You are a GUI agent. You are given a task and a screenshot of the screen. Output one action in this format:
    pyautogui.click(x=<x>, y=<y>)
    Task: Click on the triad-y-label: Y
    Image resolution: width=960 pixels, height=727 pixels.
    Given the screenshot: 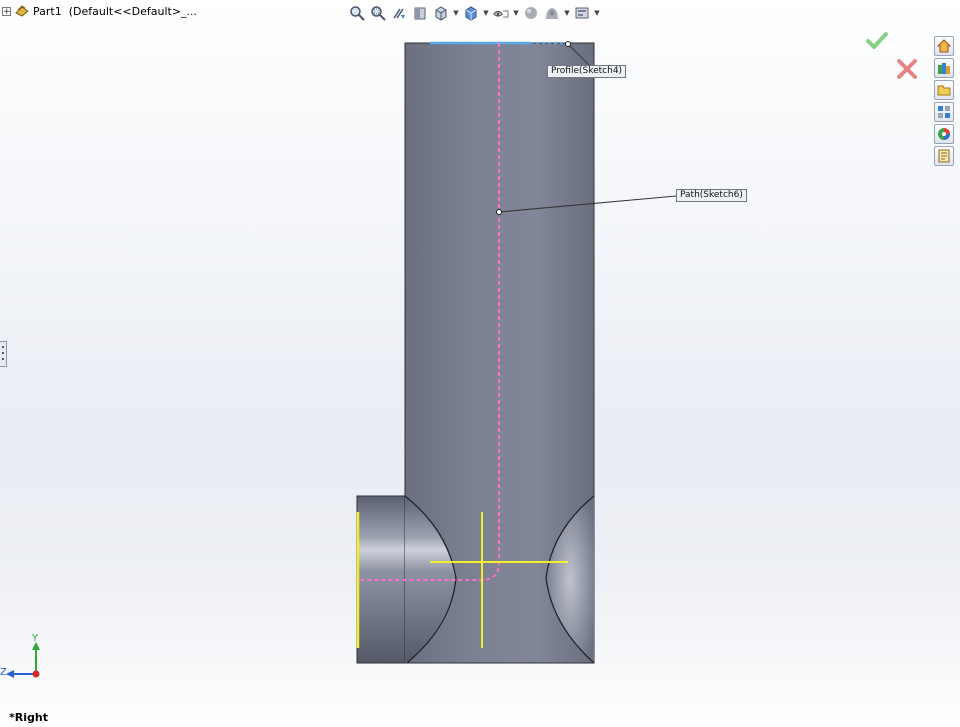 What is the action you would take?
    pyautogui.click(x=35, y=638)
    